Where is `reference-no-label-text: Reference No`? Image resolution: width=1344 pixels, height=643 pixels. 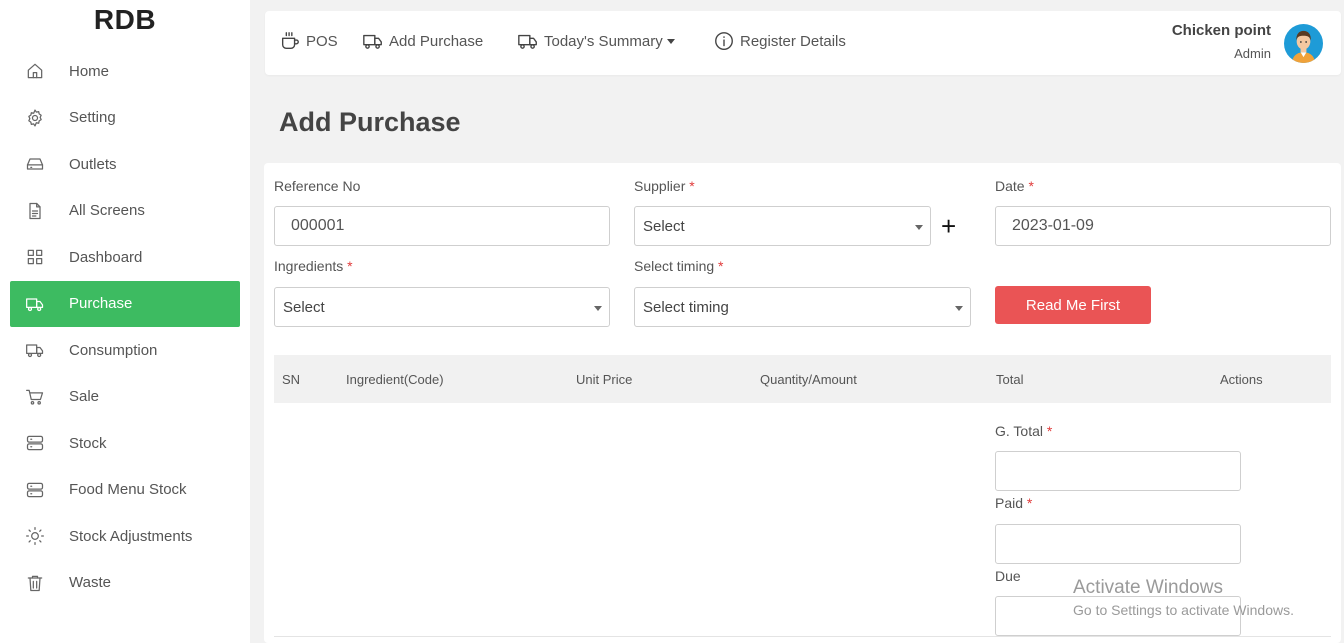 reference-no-label-text: Reference No is located at coordinates (317, 186).